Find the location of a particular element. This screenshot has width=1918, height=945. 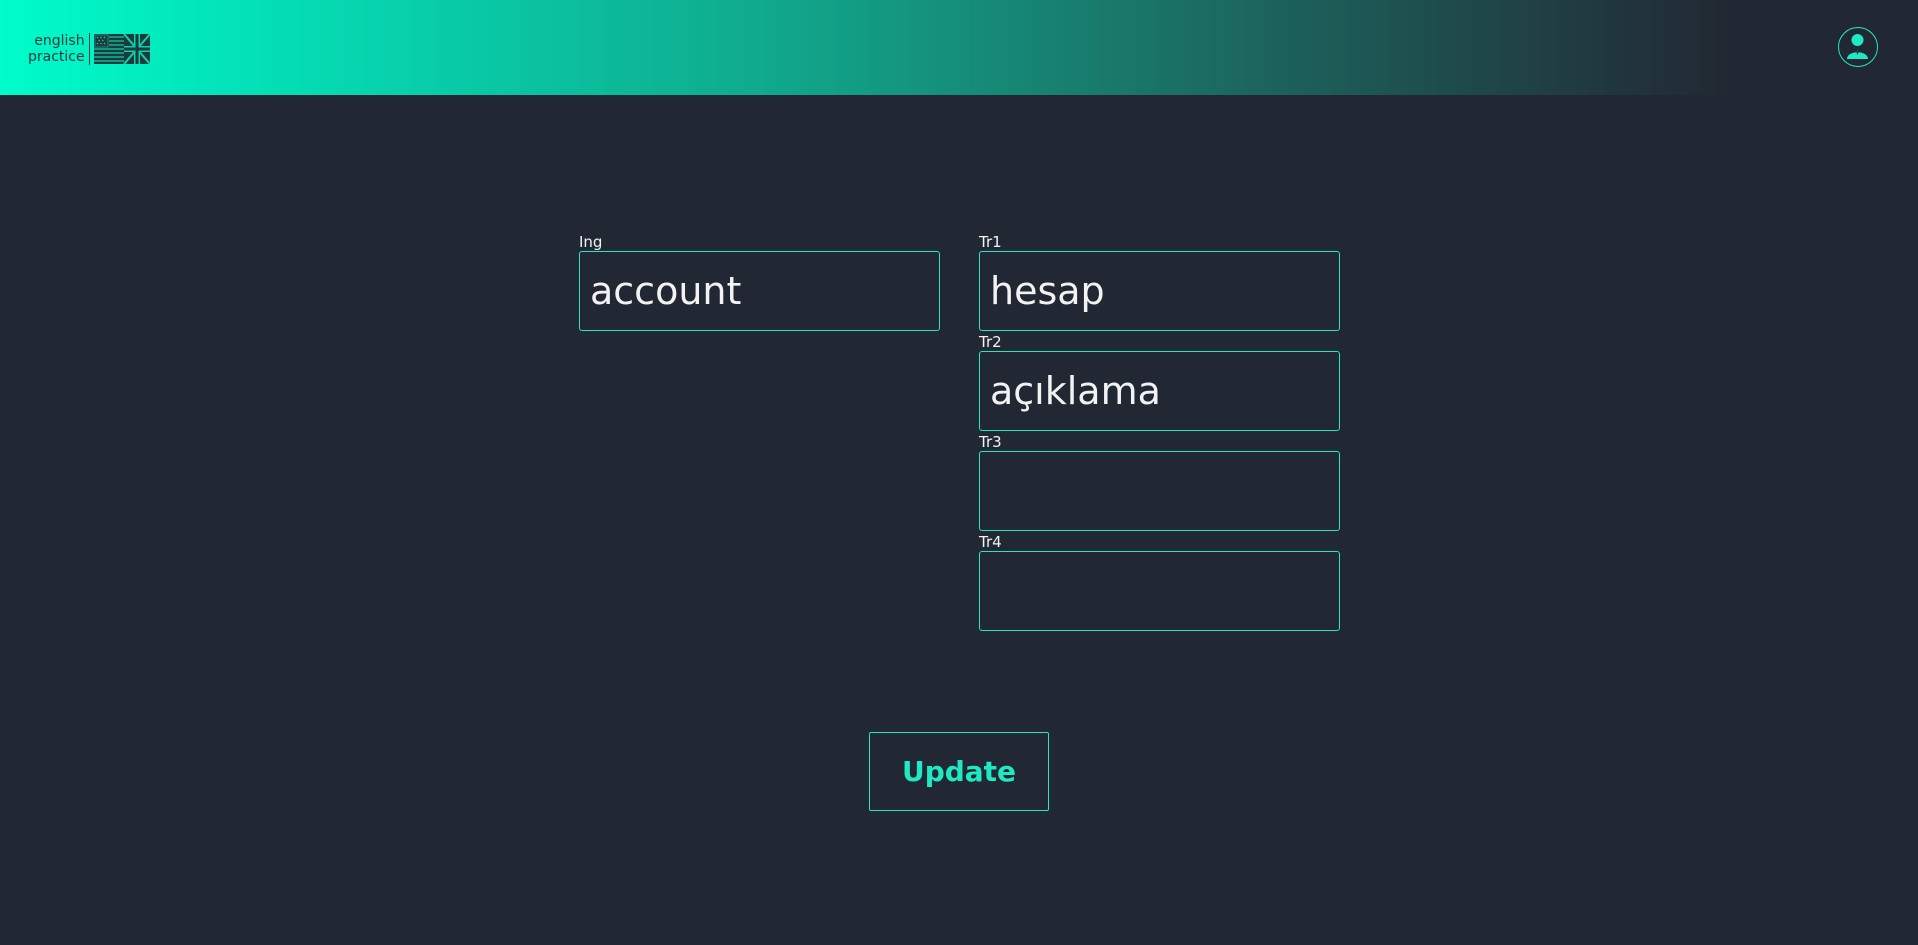

tr2-label: Tr2 is located at coordinates (990, 342).